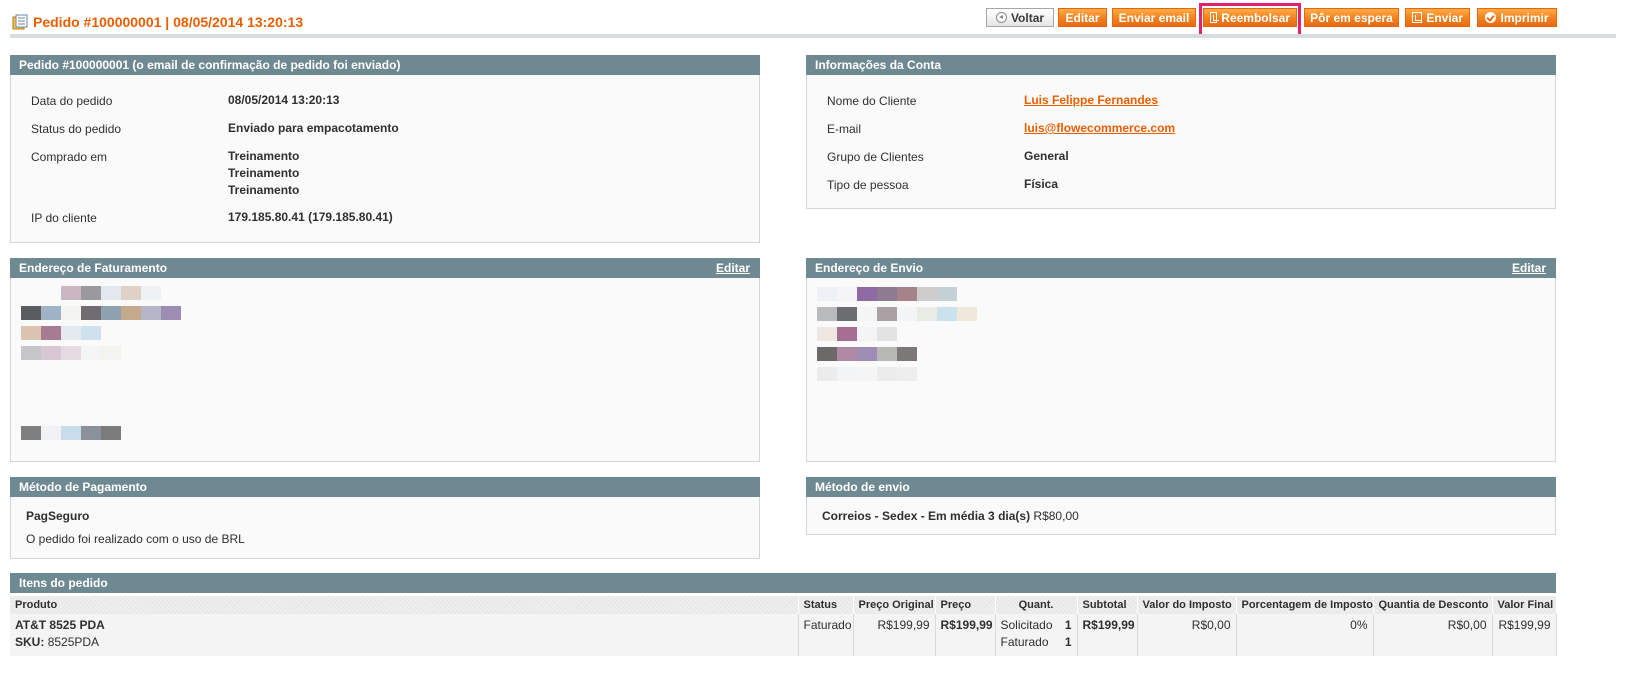 Image resolution: width=1626 pixels, height=687 pixels. Describe the element at coordinates (894, 635) in the screenshot. I see `item-original-price: R$199,99` at that location.